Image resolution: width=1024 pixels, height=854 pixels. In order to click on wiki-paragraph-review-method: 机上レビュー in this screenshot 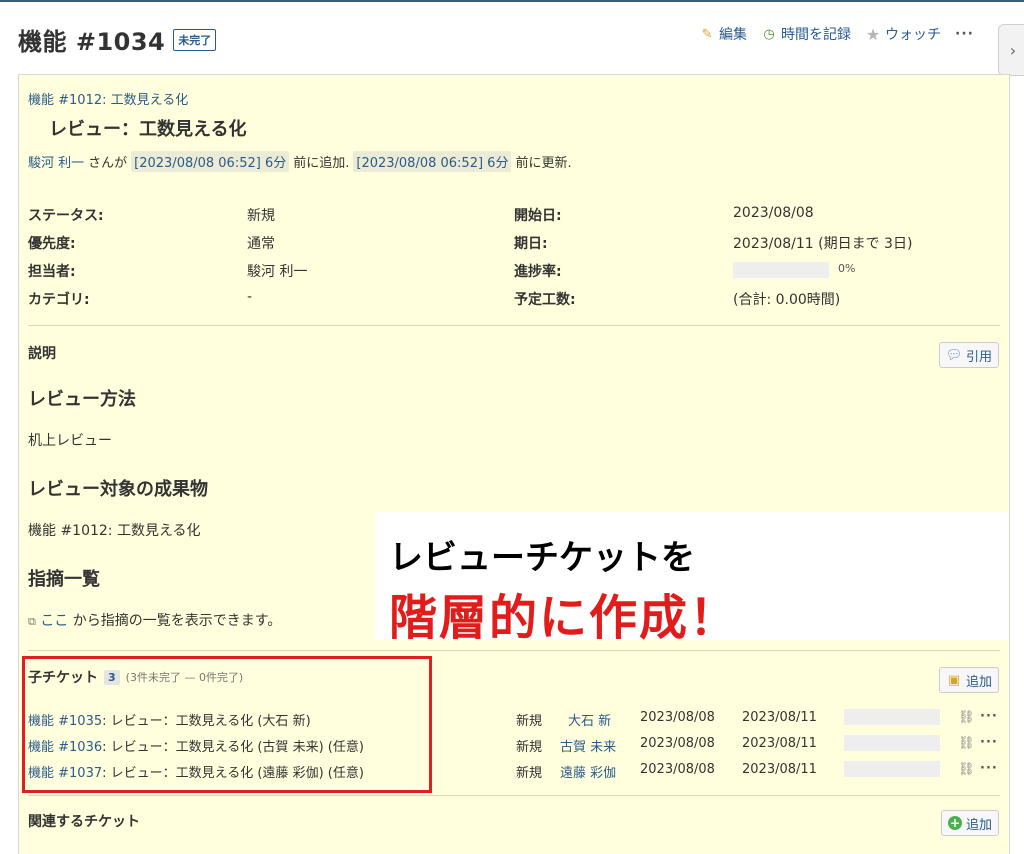, I will do `click(70, 441)`.